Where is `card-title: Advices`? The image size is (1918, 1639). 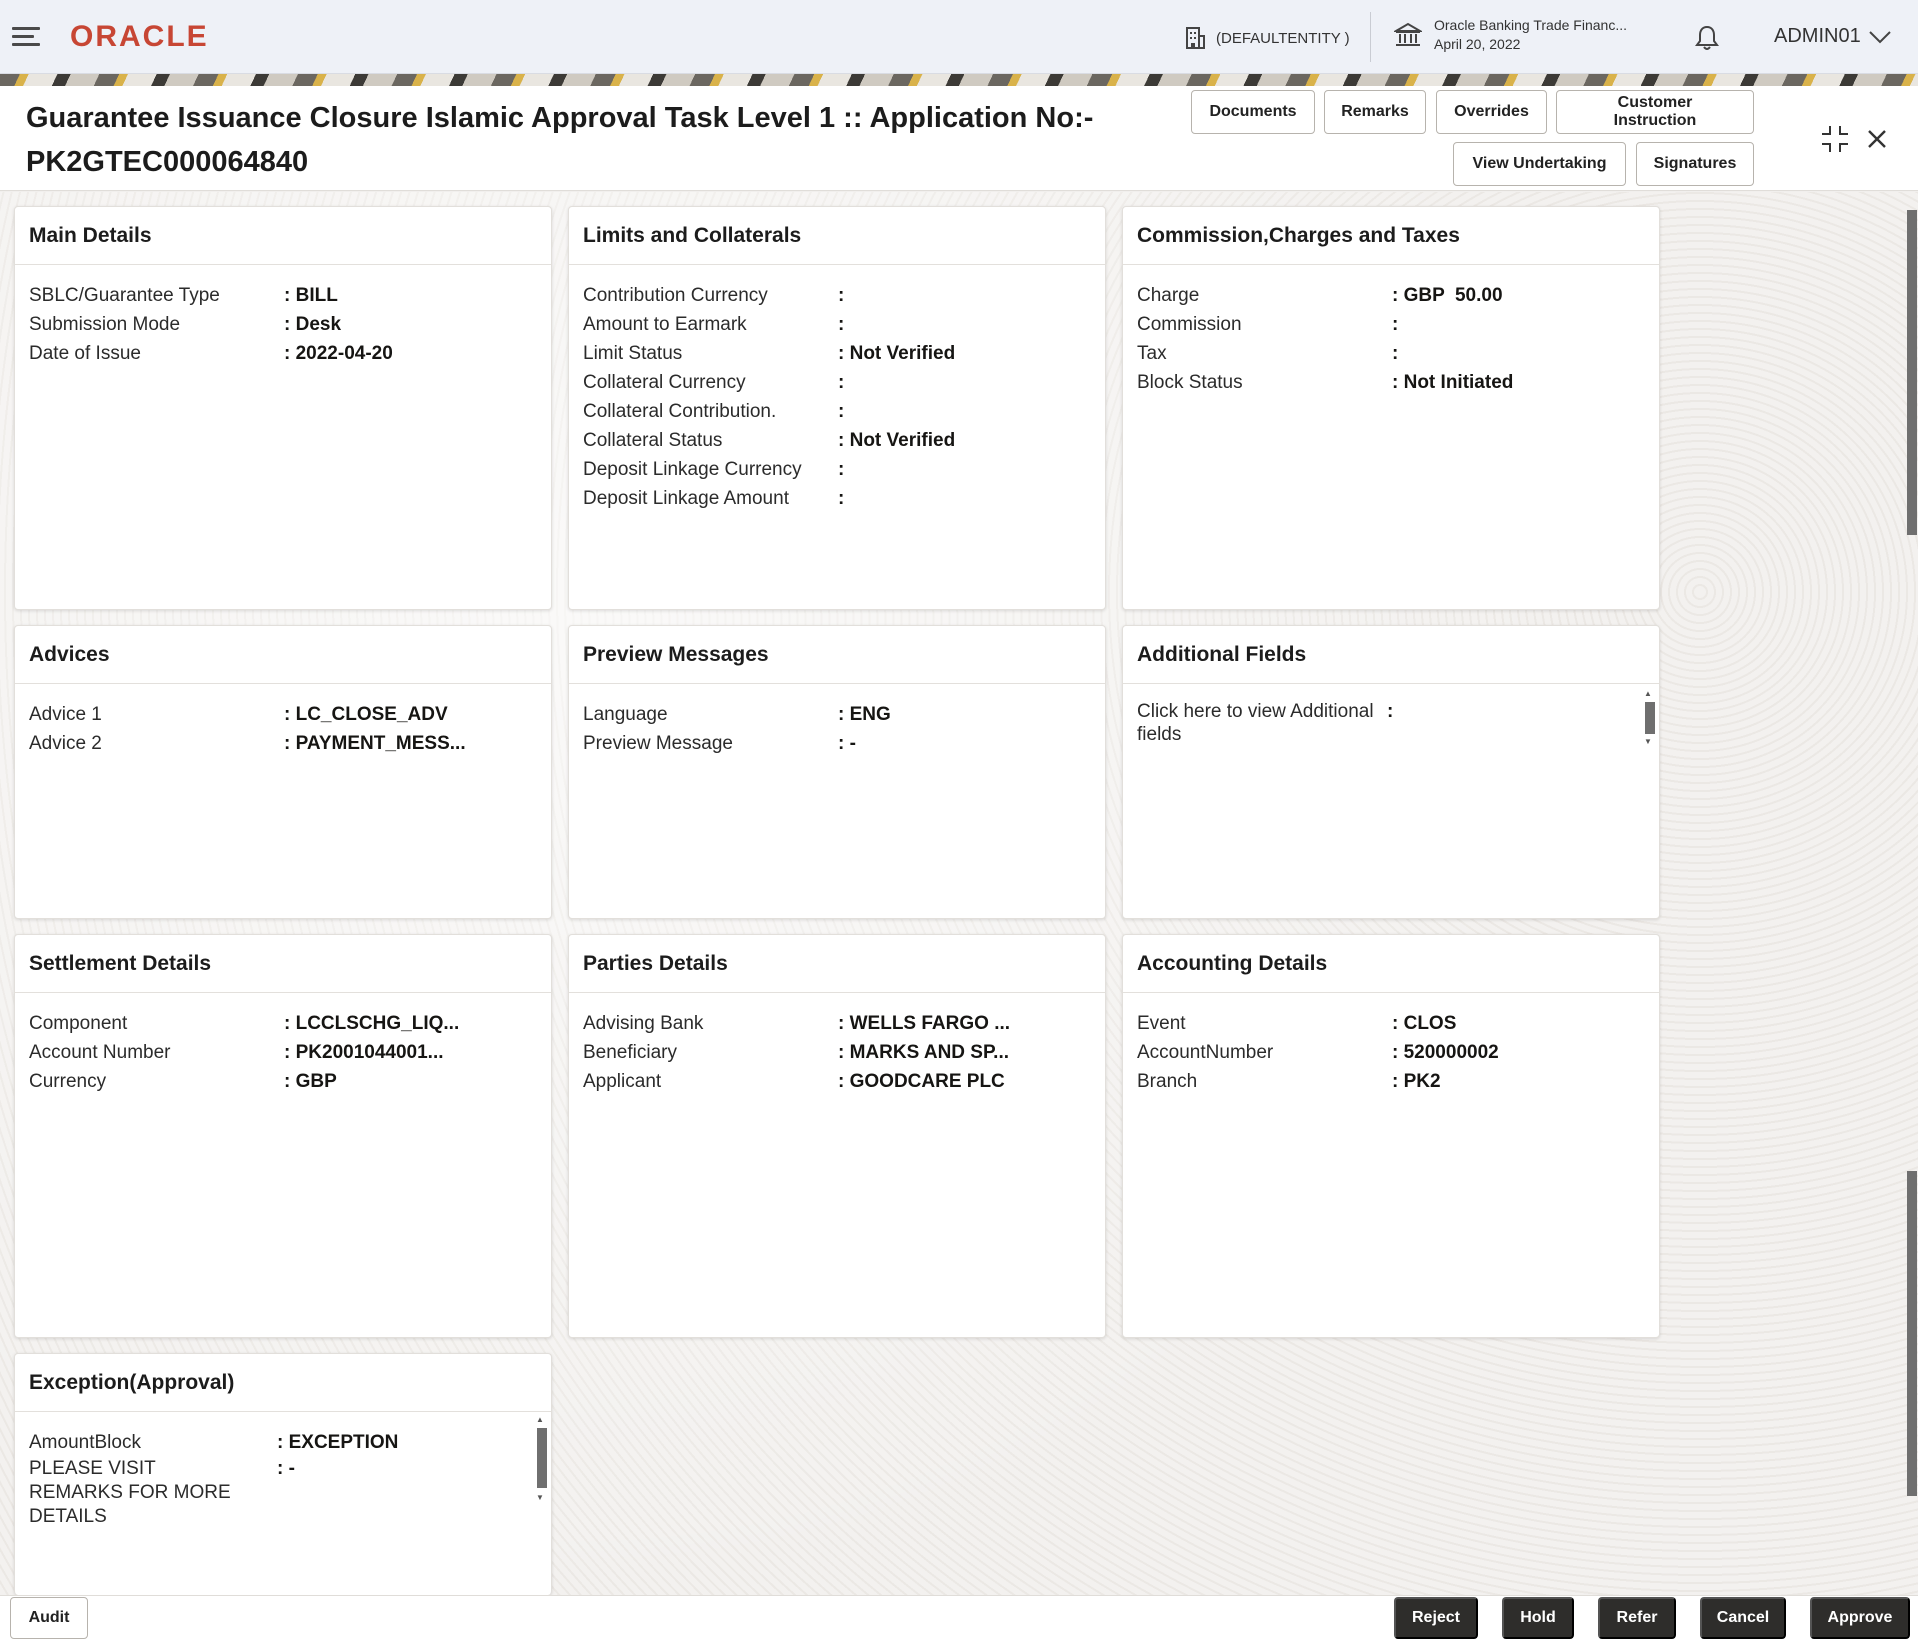 card-title: Advices is located at coordinates (283, 655).